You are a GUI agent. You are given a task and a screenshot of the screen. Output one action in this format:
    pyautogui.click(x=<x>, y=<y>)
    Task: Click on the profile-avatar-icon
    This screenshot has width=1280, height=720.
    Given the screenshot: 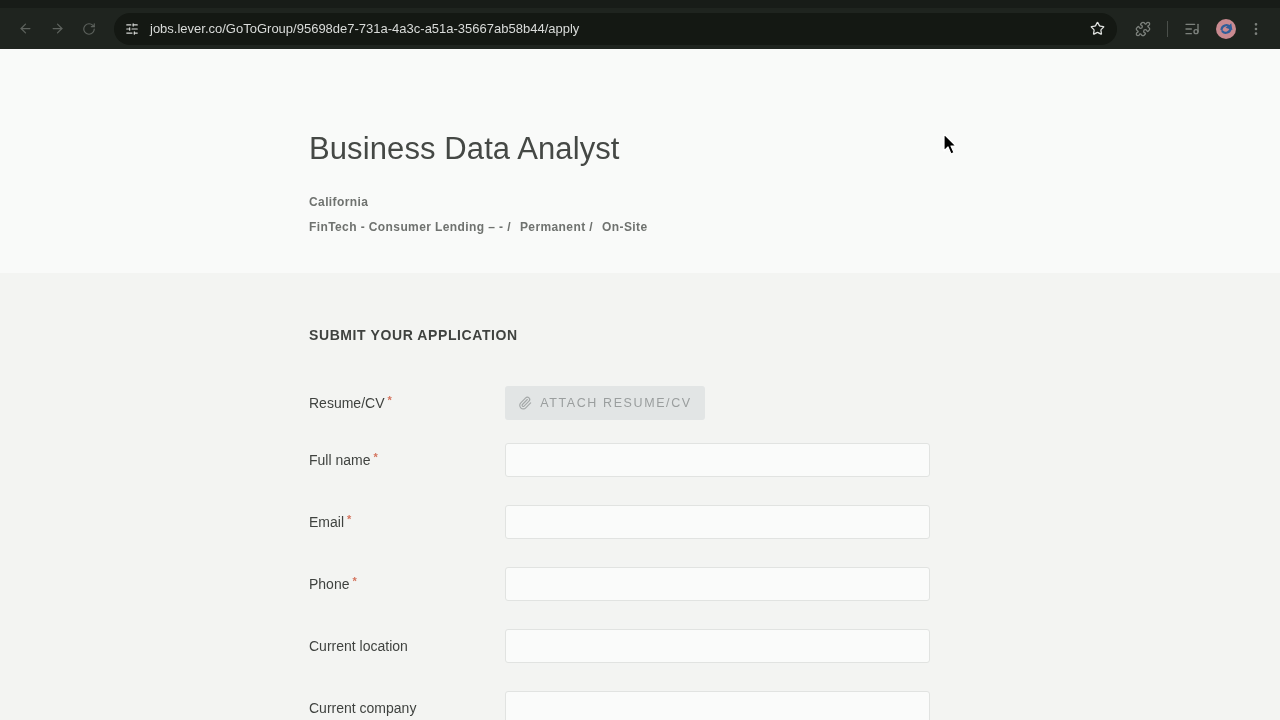 What is the action you would take?
    pyautogui.click(x=1226, y=28)
    